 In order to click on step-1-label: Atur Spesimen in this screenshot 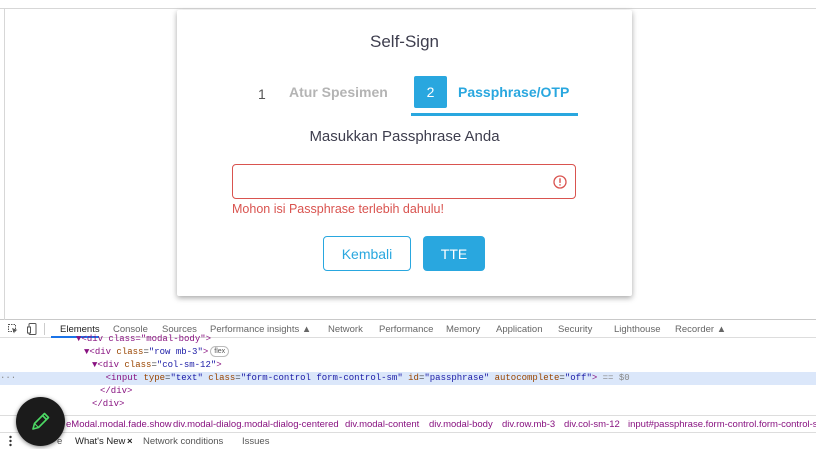, I will do `click(338, 92)`.